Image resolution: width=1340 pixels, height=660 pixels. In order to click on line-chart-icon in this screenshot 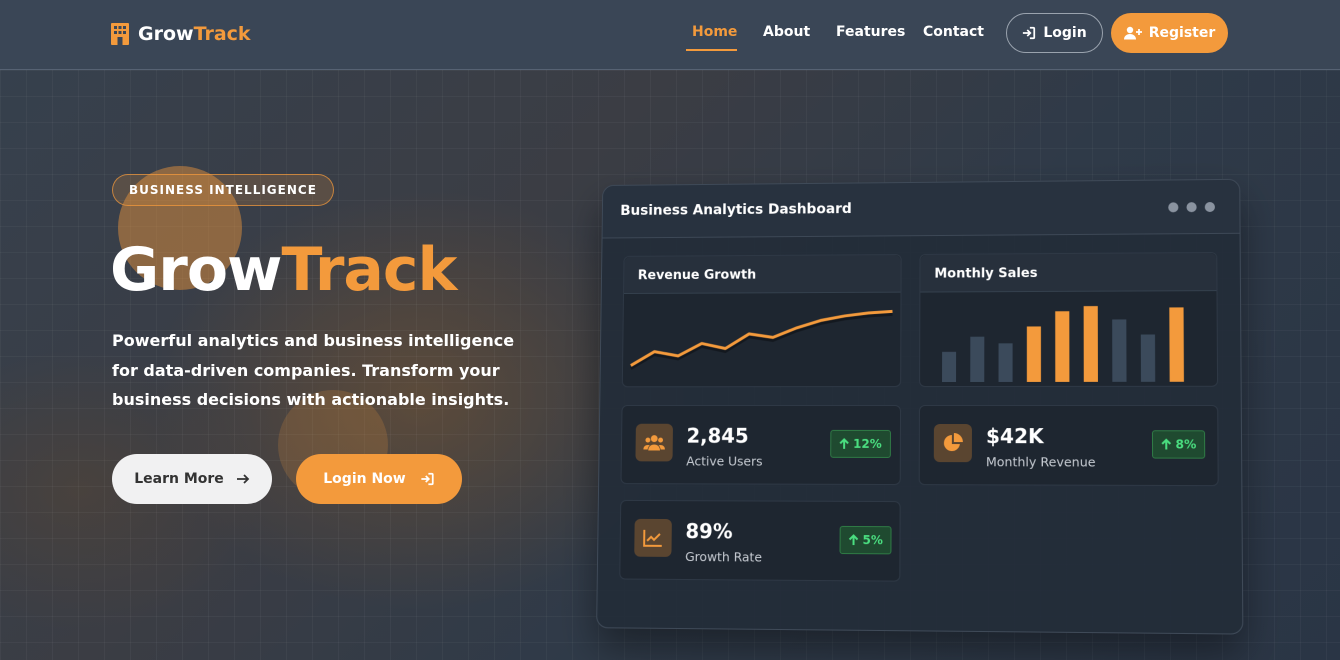, I will do `click(653, 538)`.